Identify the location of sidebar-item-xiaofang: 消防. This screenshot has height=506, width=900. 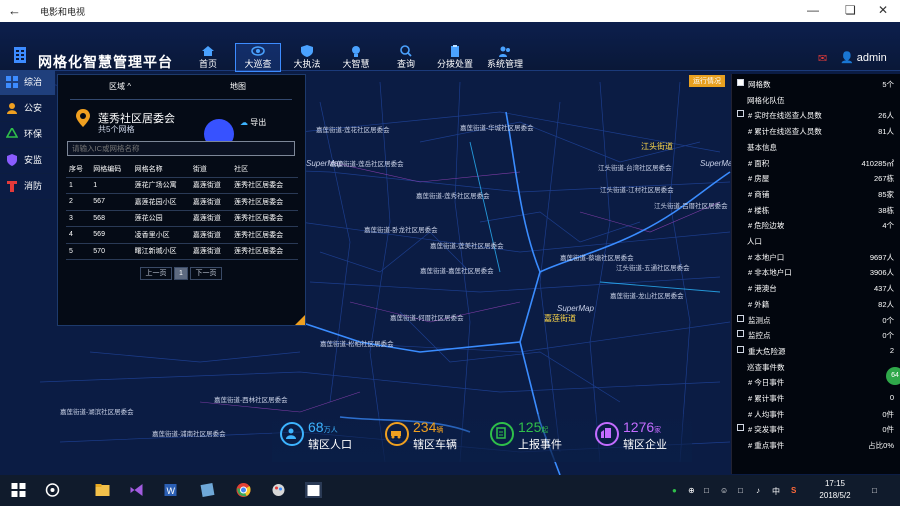
(27, 187).